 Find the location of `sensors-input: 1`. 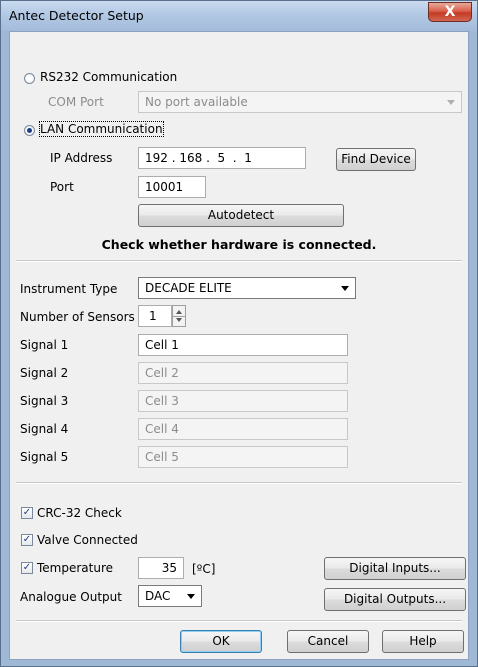

sensors-input: 1 is located at coordinates (155, 316).